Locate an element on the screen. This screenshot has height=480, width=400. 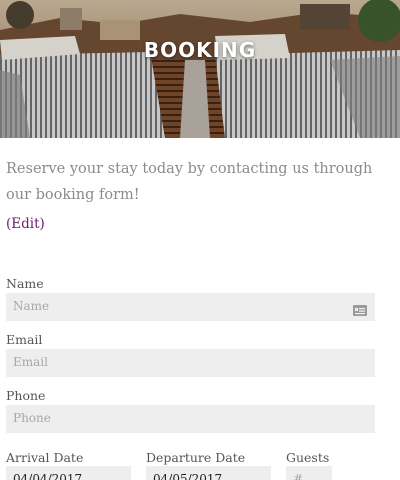
name-label: Name is located at coordinates (25, 283).